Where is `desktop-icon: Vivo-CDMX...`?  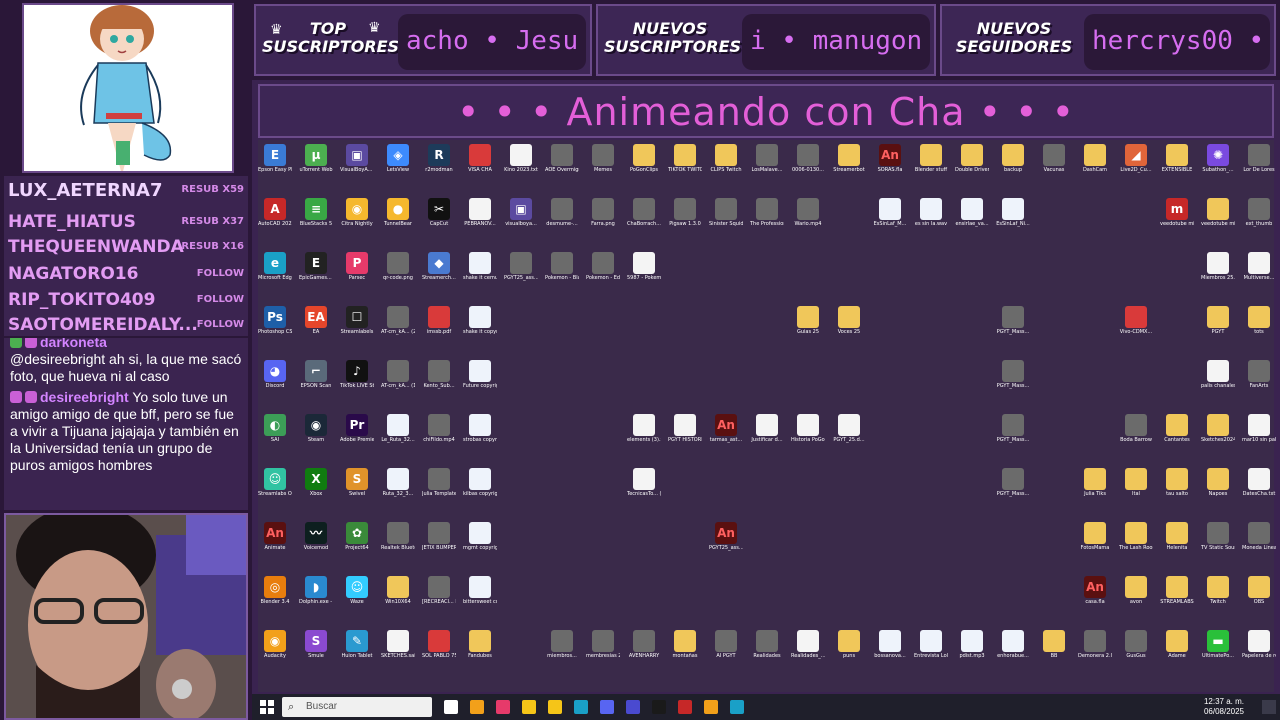 desktop-icon: Vivo-CDMX... is located at coordinates (1136, 320).